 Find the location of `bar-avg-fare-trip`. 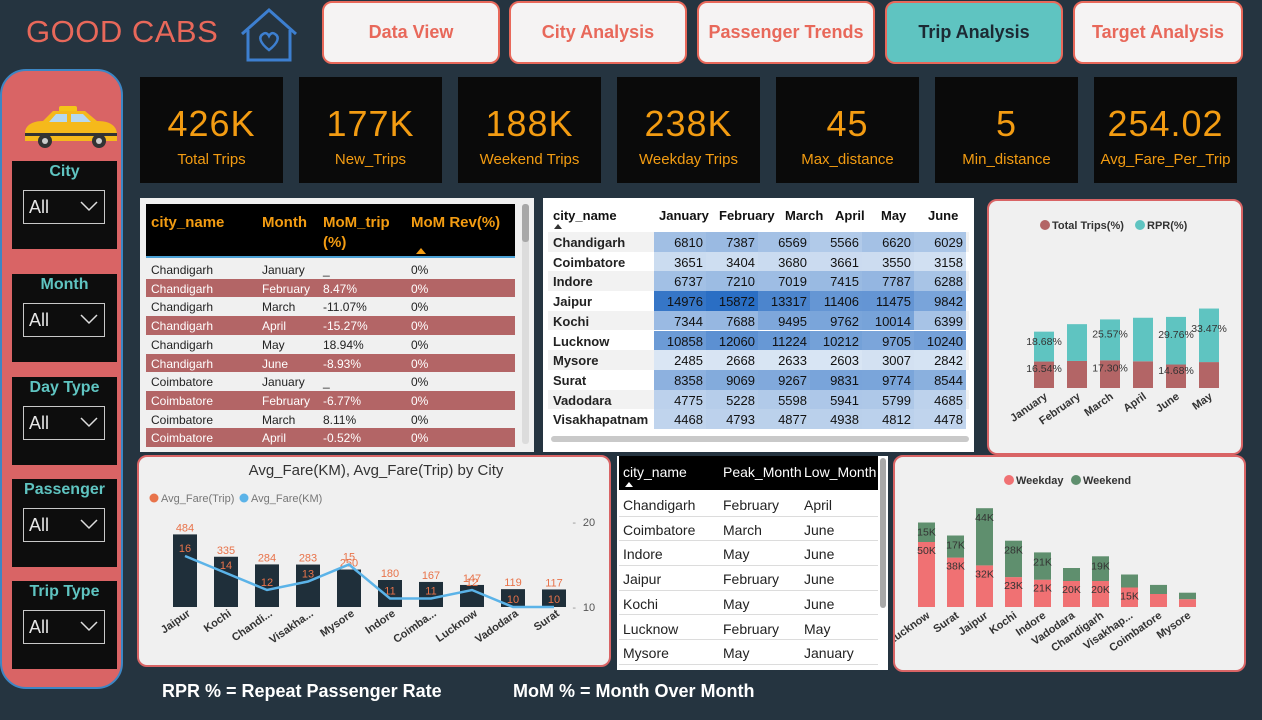

bar-avg-fare-trip is located at coordinates (349, 588).